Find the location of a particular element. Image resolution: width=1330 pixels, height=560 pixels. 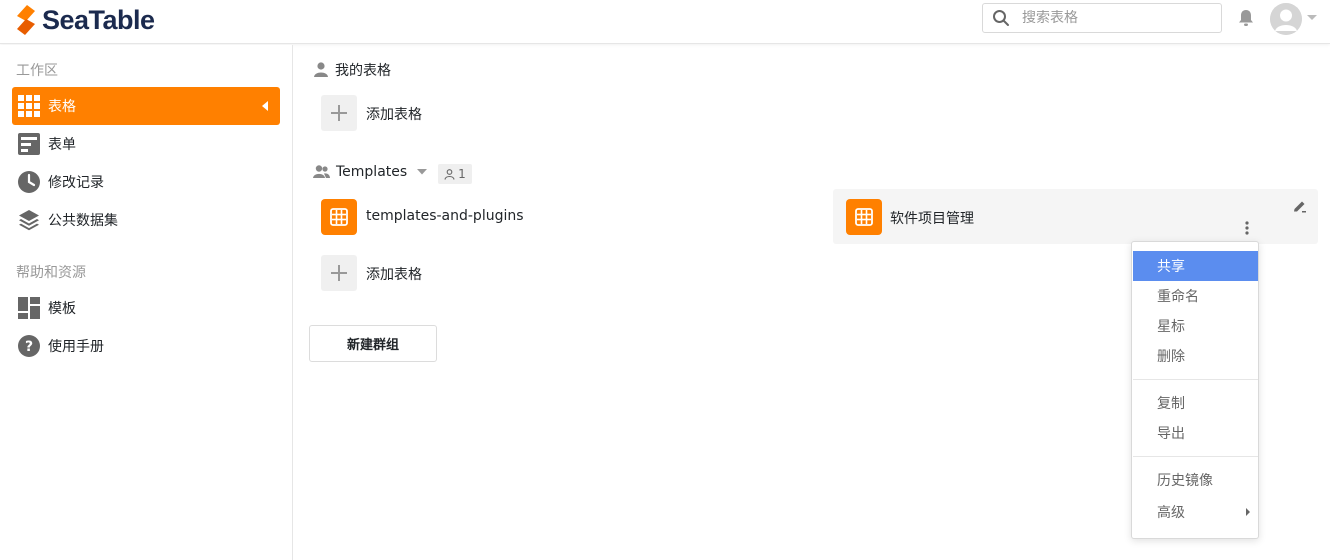

seatable-logo: SeaTable is located at coordinates (84, 20).